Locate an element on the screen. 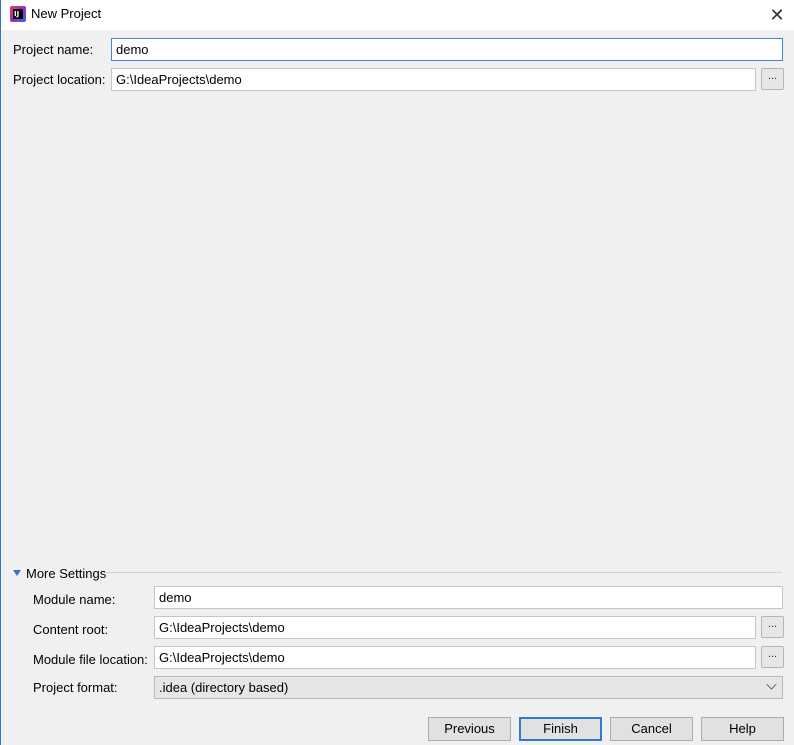 This screenshot has height=745, width=794. window-title: New Project is located at coordinates (66, 13).